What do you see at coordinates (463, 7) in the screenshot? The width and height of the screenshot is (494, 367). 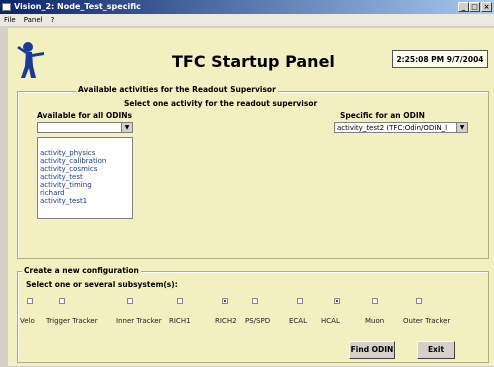 I see `minimize-button: _` at bounding box center [463, 7].